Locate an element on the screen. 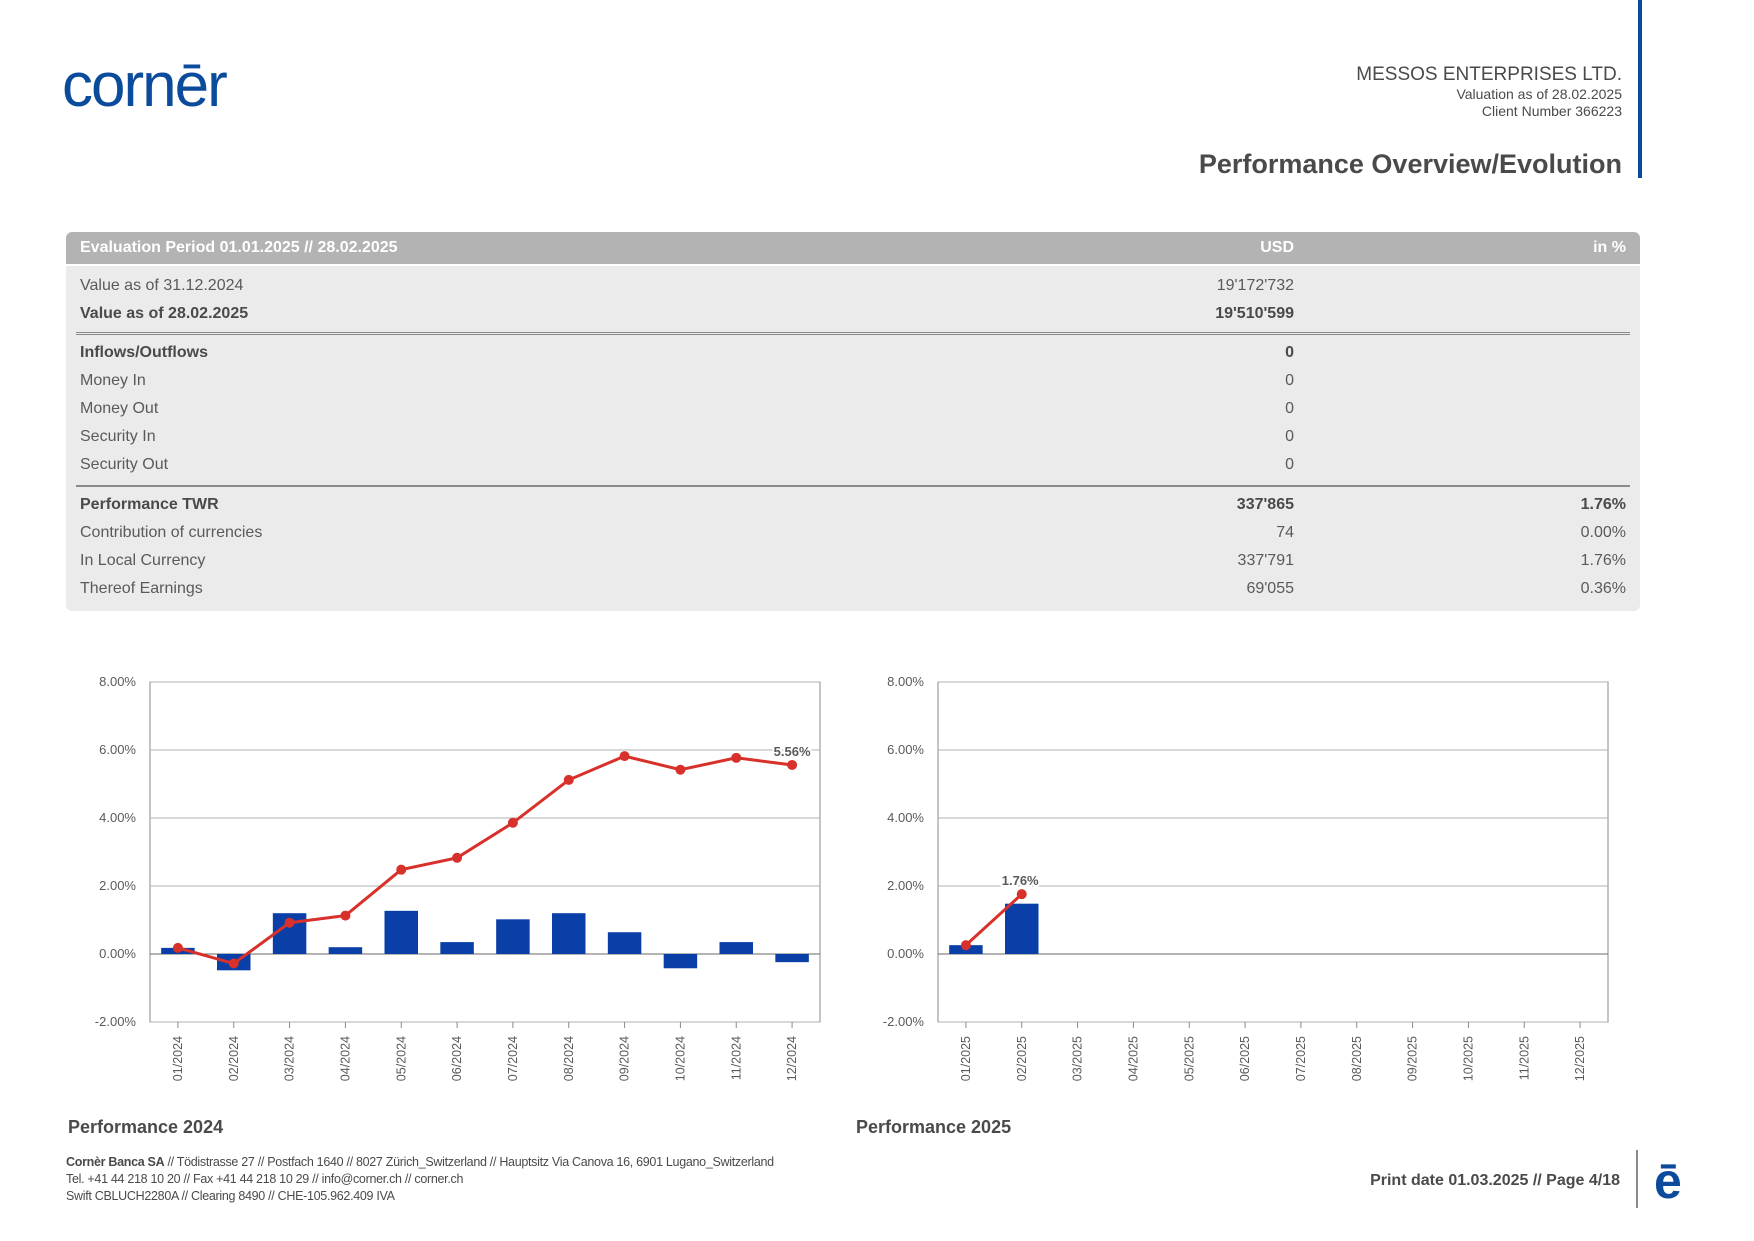 This screenshot has height=1241, width=1754. header-accent-bar is located at coordinates (1640, 89).